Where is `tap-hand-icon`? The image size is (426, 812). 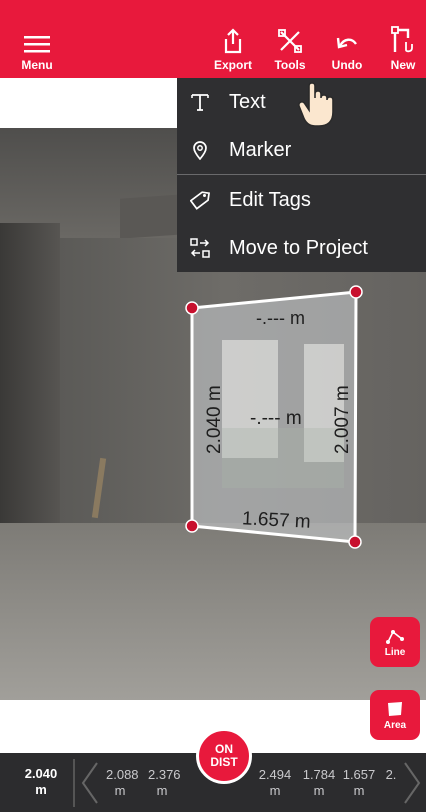 tap-hand-icon is located at coordinates (316, 104).